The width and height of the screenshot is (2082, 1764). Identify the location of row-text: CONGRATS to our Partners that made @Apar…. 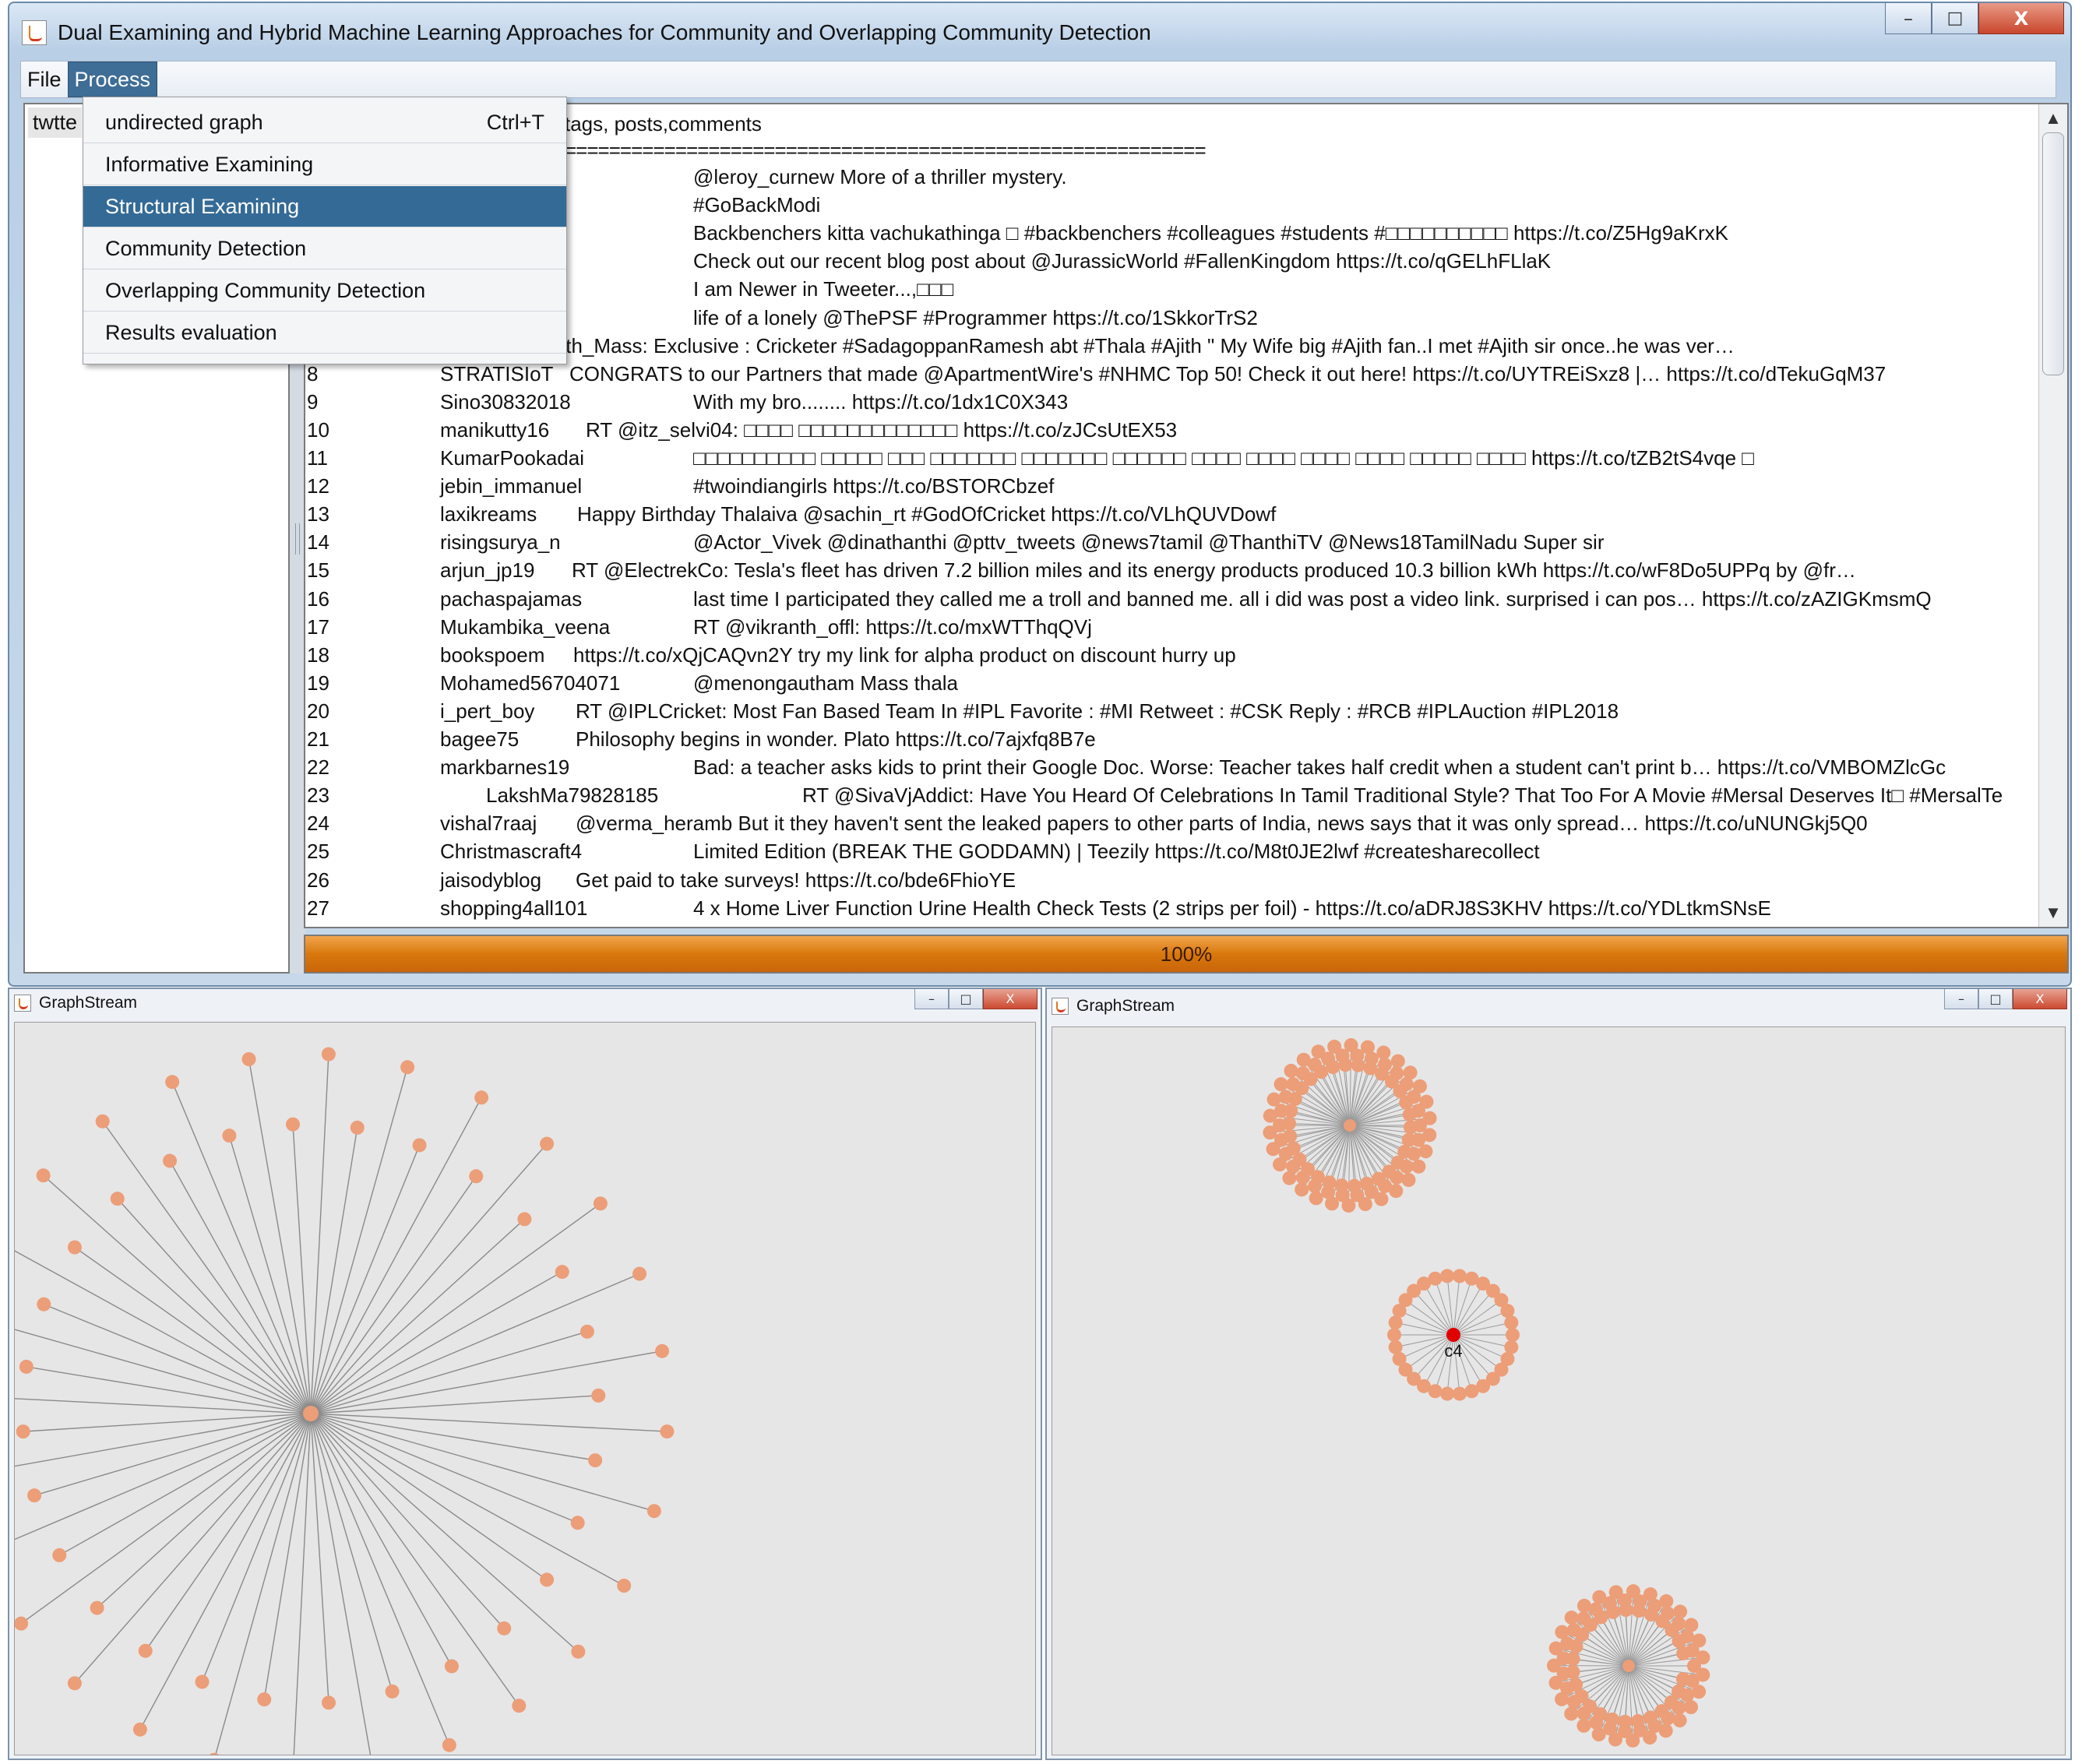
(1227, 373).